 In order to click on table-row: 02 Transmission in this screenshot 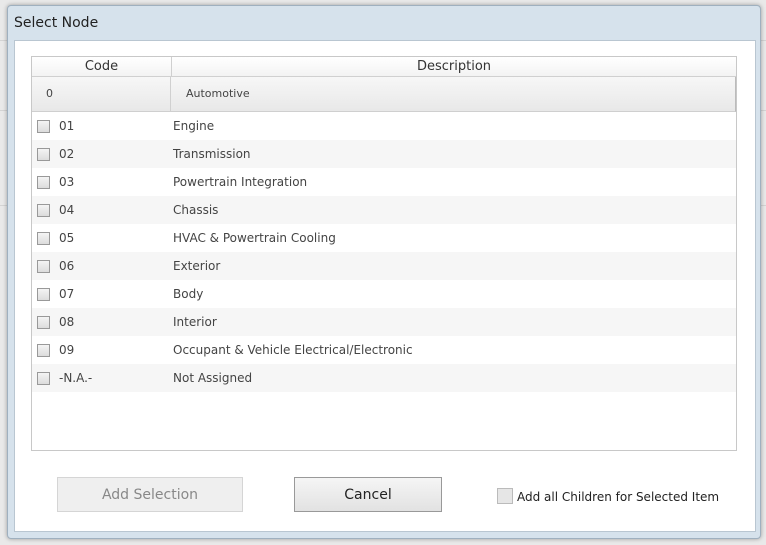, I will do `click(384, 154)`.